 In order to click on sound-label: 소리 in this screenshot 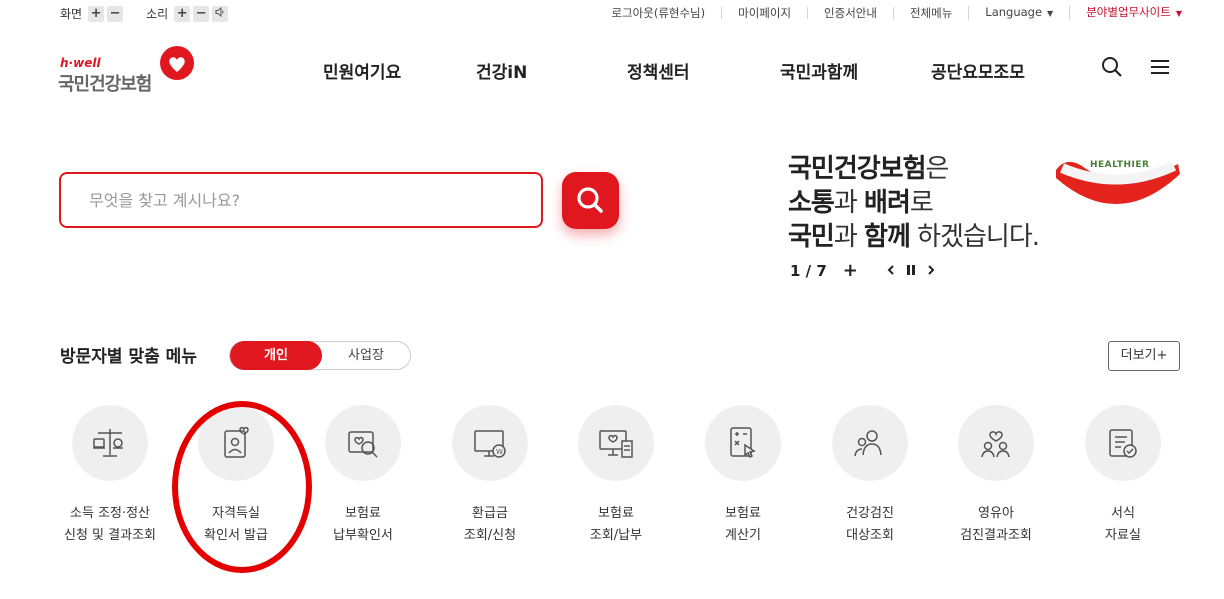, I will do `click(157, 14)`.